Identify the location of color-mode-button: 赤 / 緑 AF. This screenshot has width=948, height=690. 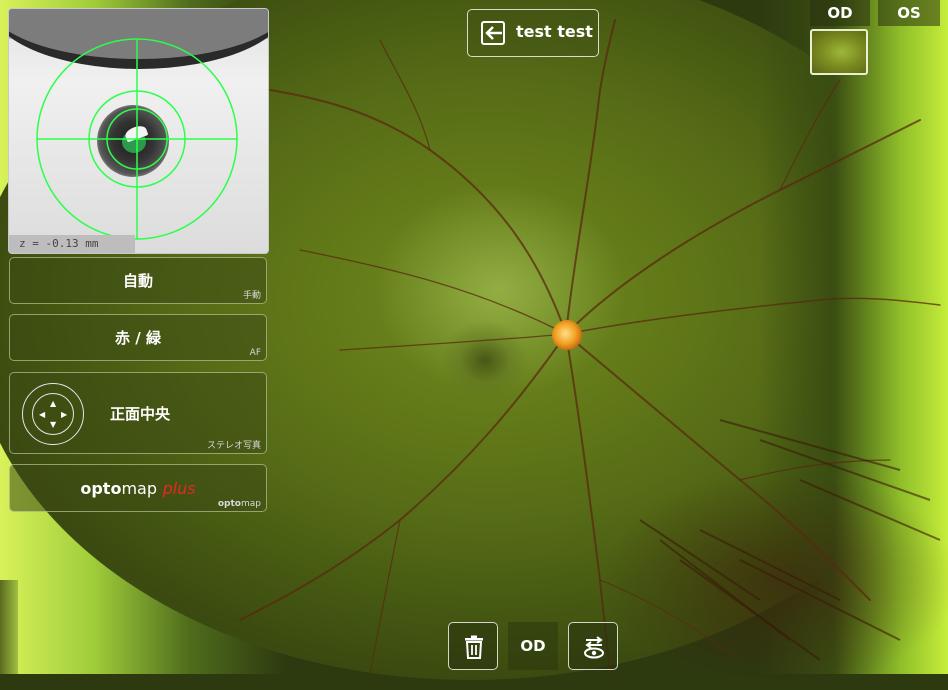
(138, 337).